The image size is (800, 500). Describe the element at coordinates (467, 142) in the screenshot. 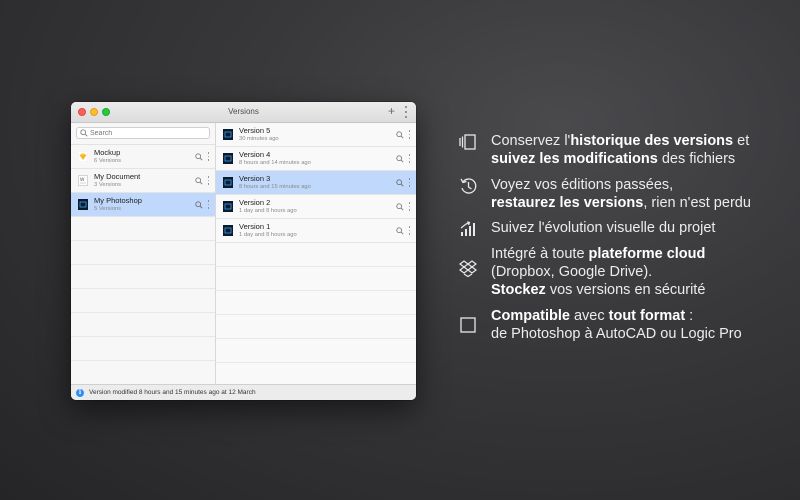

I see `versions-stack-icon` at that location.